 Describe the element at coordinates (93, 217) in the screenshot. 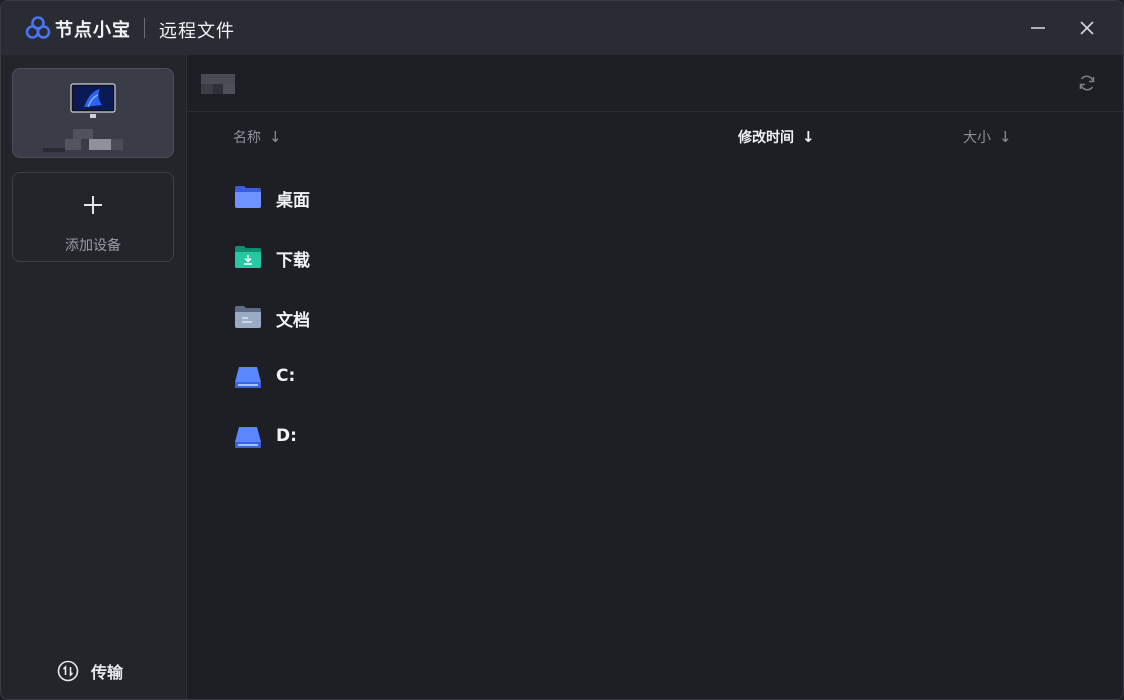

I see `add-device-button: 添加设备` at that location.